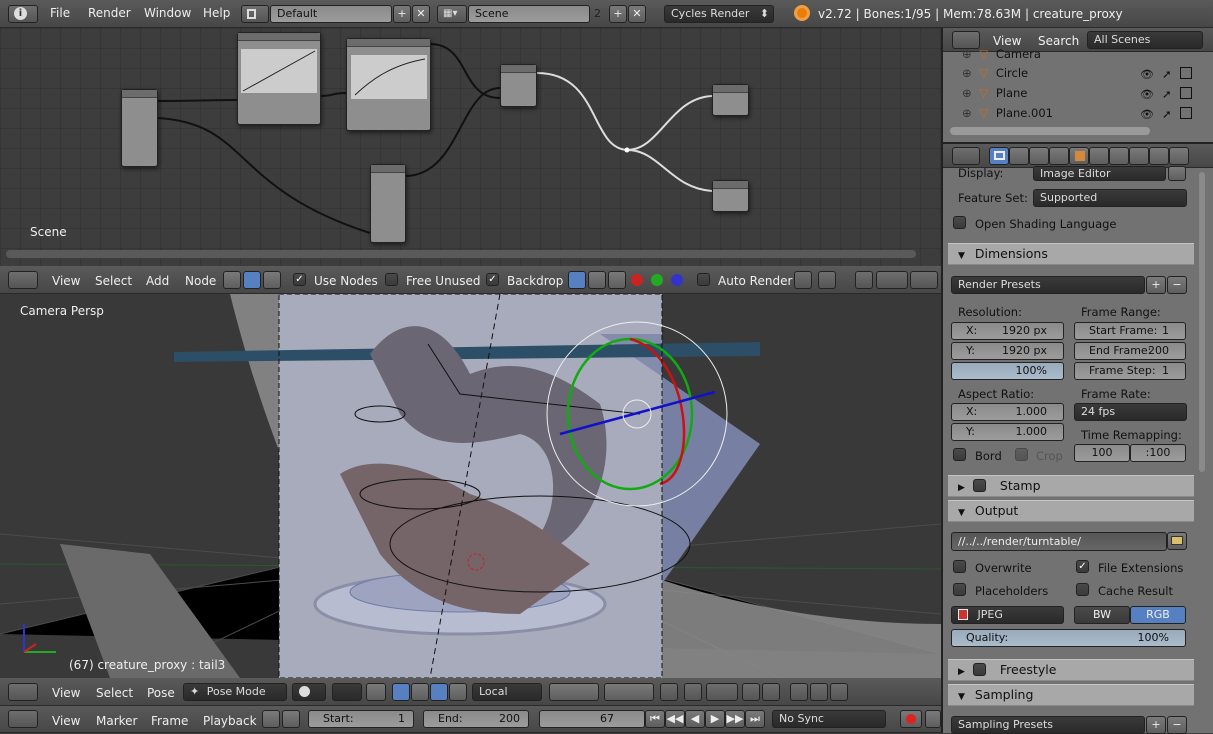  What do you see at coordinates (803, 280) in the screenshot?
I see `pin-icon-button` at bounding box center [803, 280].